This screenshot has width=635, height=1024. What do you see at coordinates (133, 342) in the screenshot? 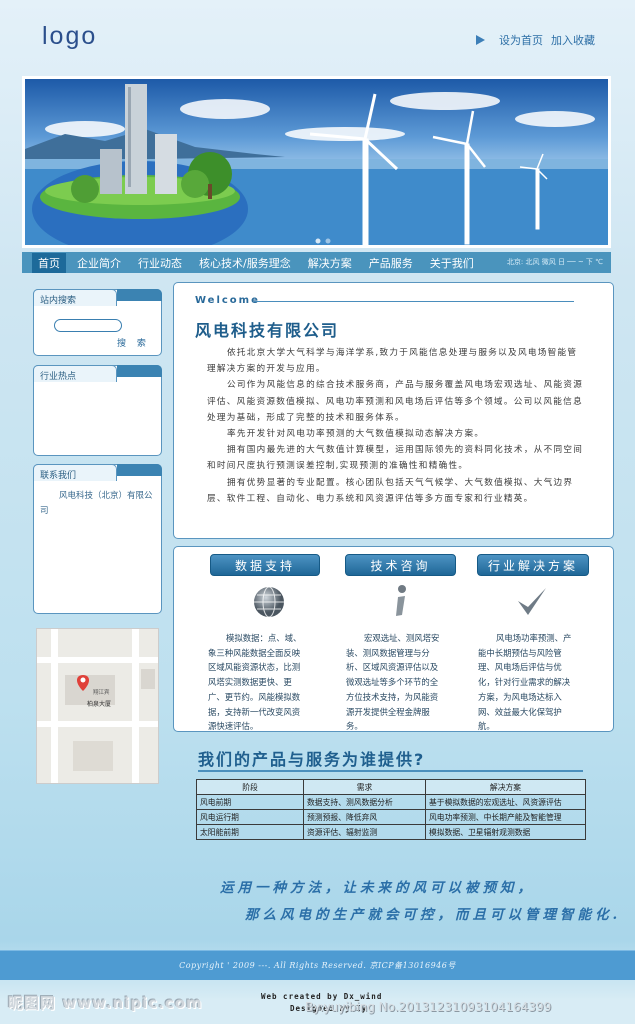
I see `search-button: 搜 索` at bounding box center [133, 342].